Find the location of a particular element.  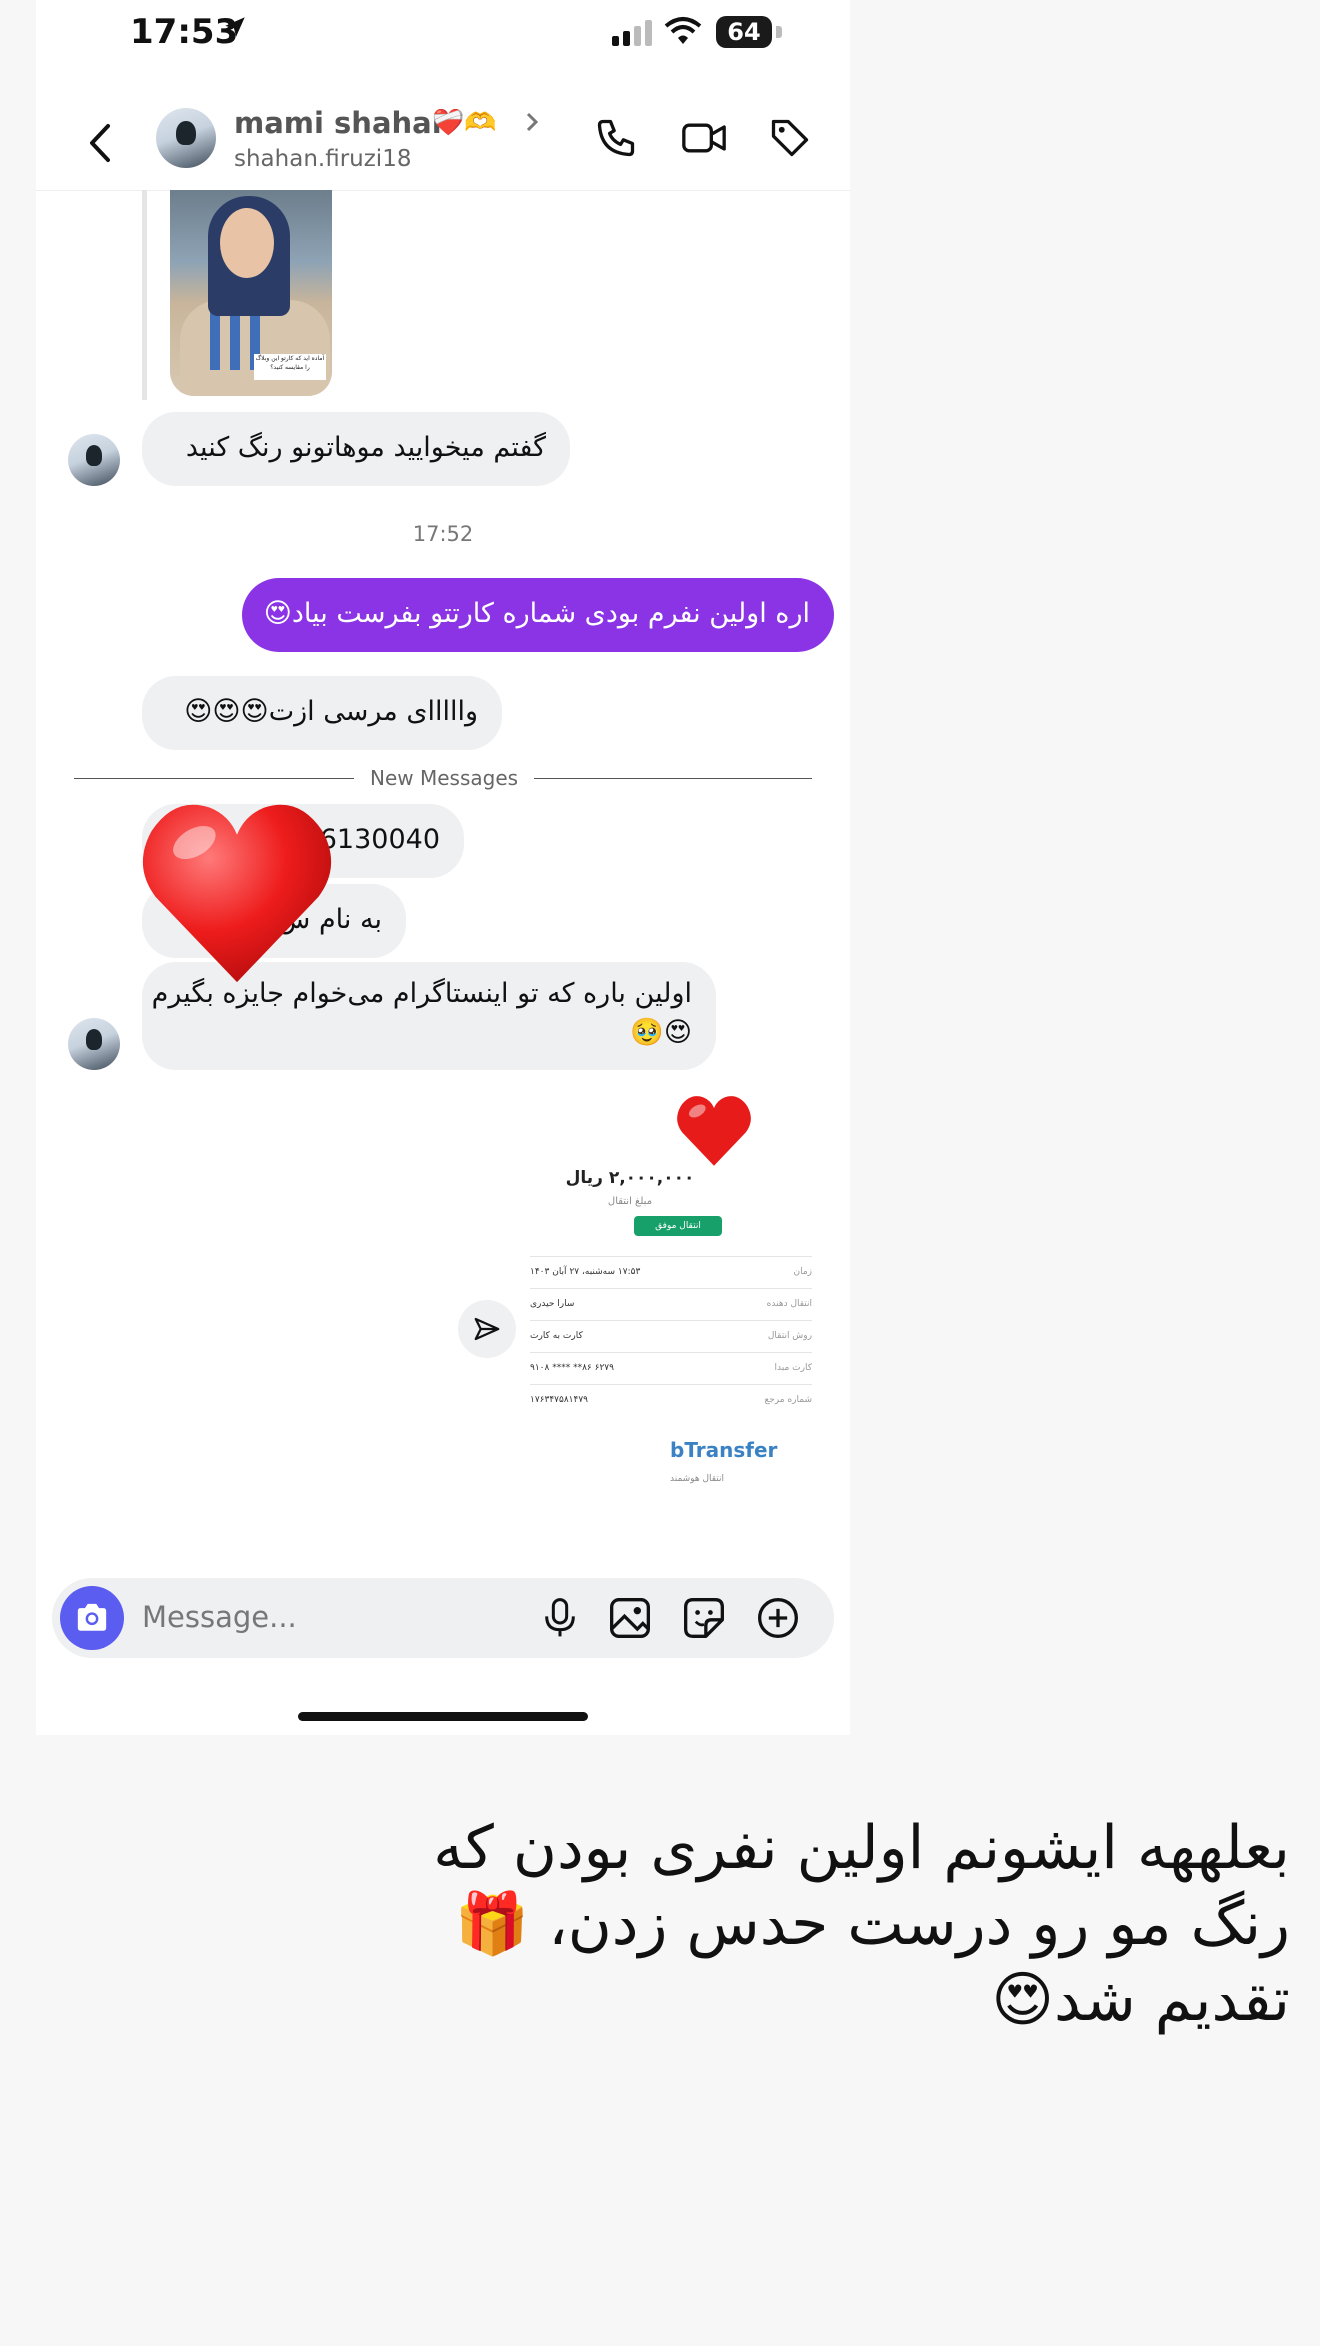

receipt-row-key: روش انتقال is located at coordinates (789, 1336).